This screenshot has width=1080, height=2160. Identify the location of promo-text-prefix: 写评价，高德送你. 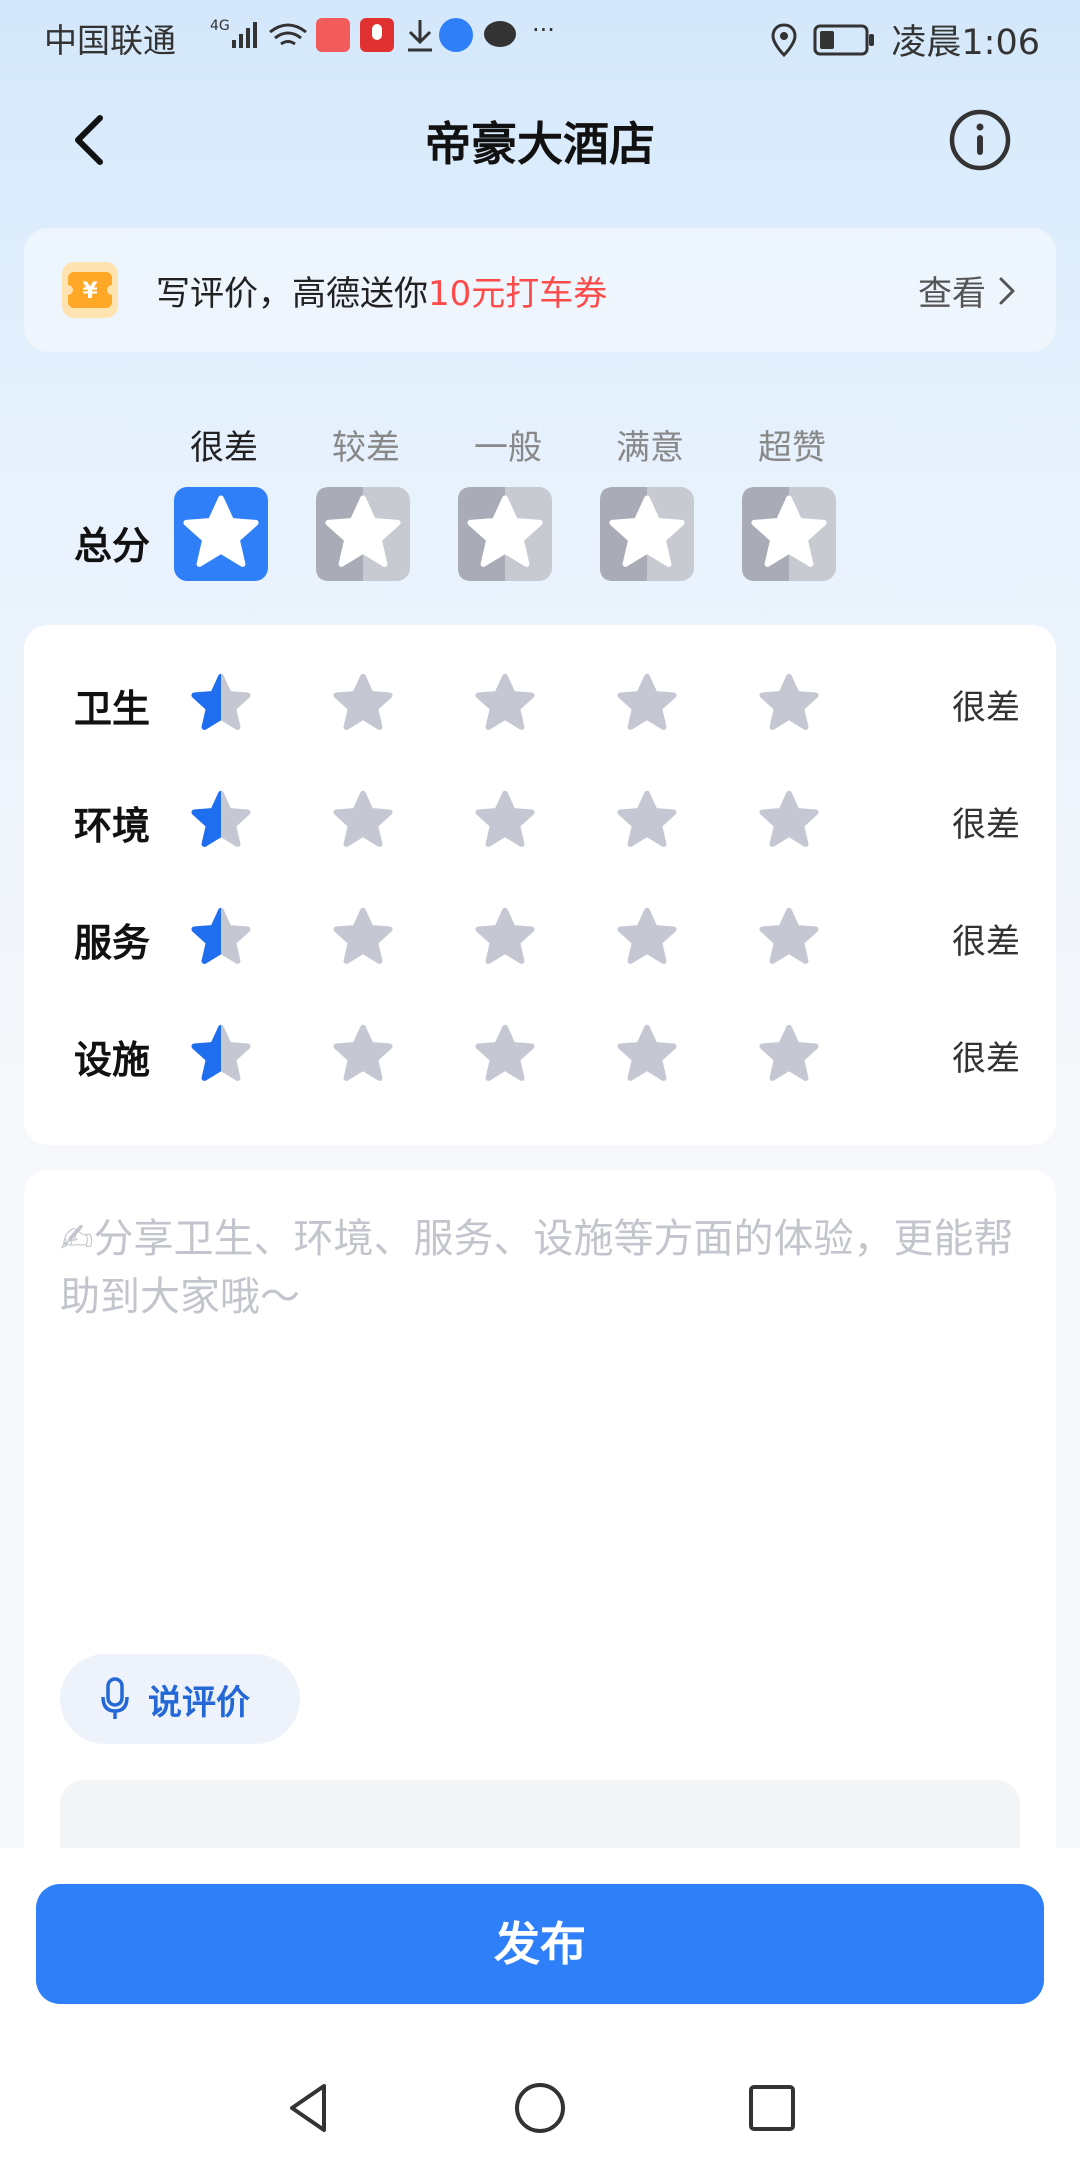
(292, 294).